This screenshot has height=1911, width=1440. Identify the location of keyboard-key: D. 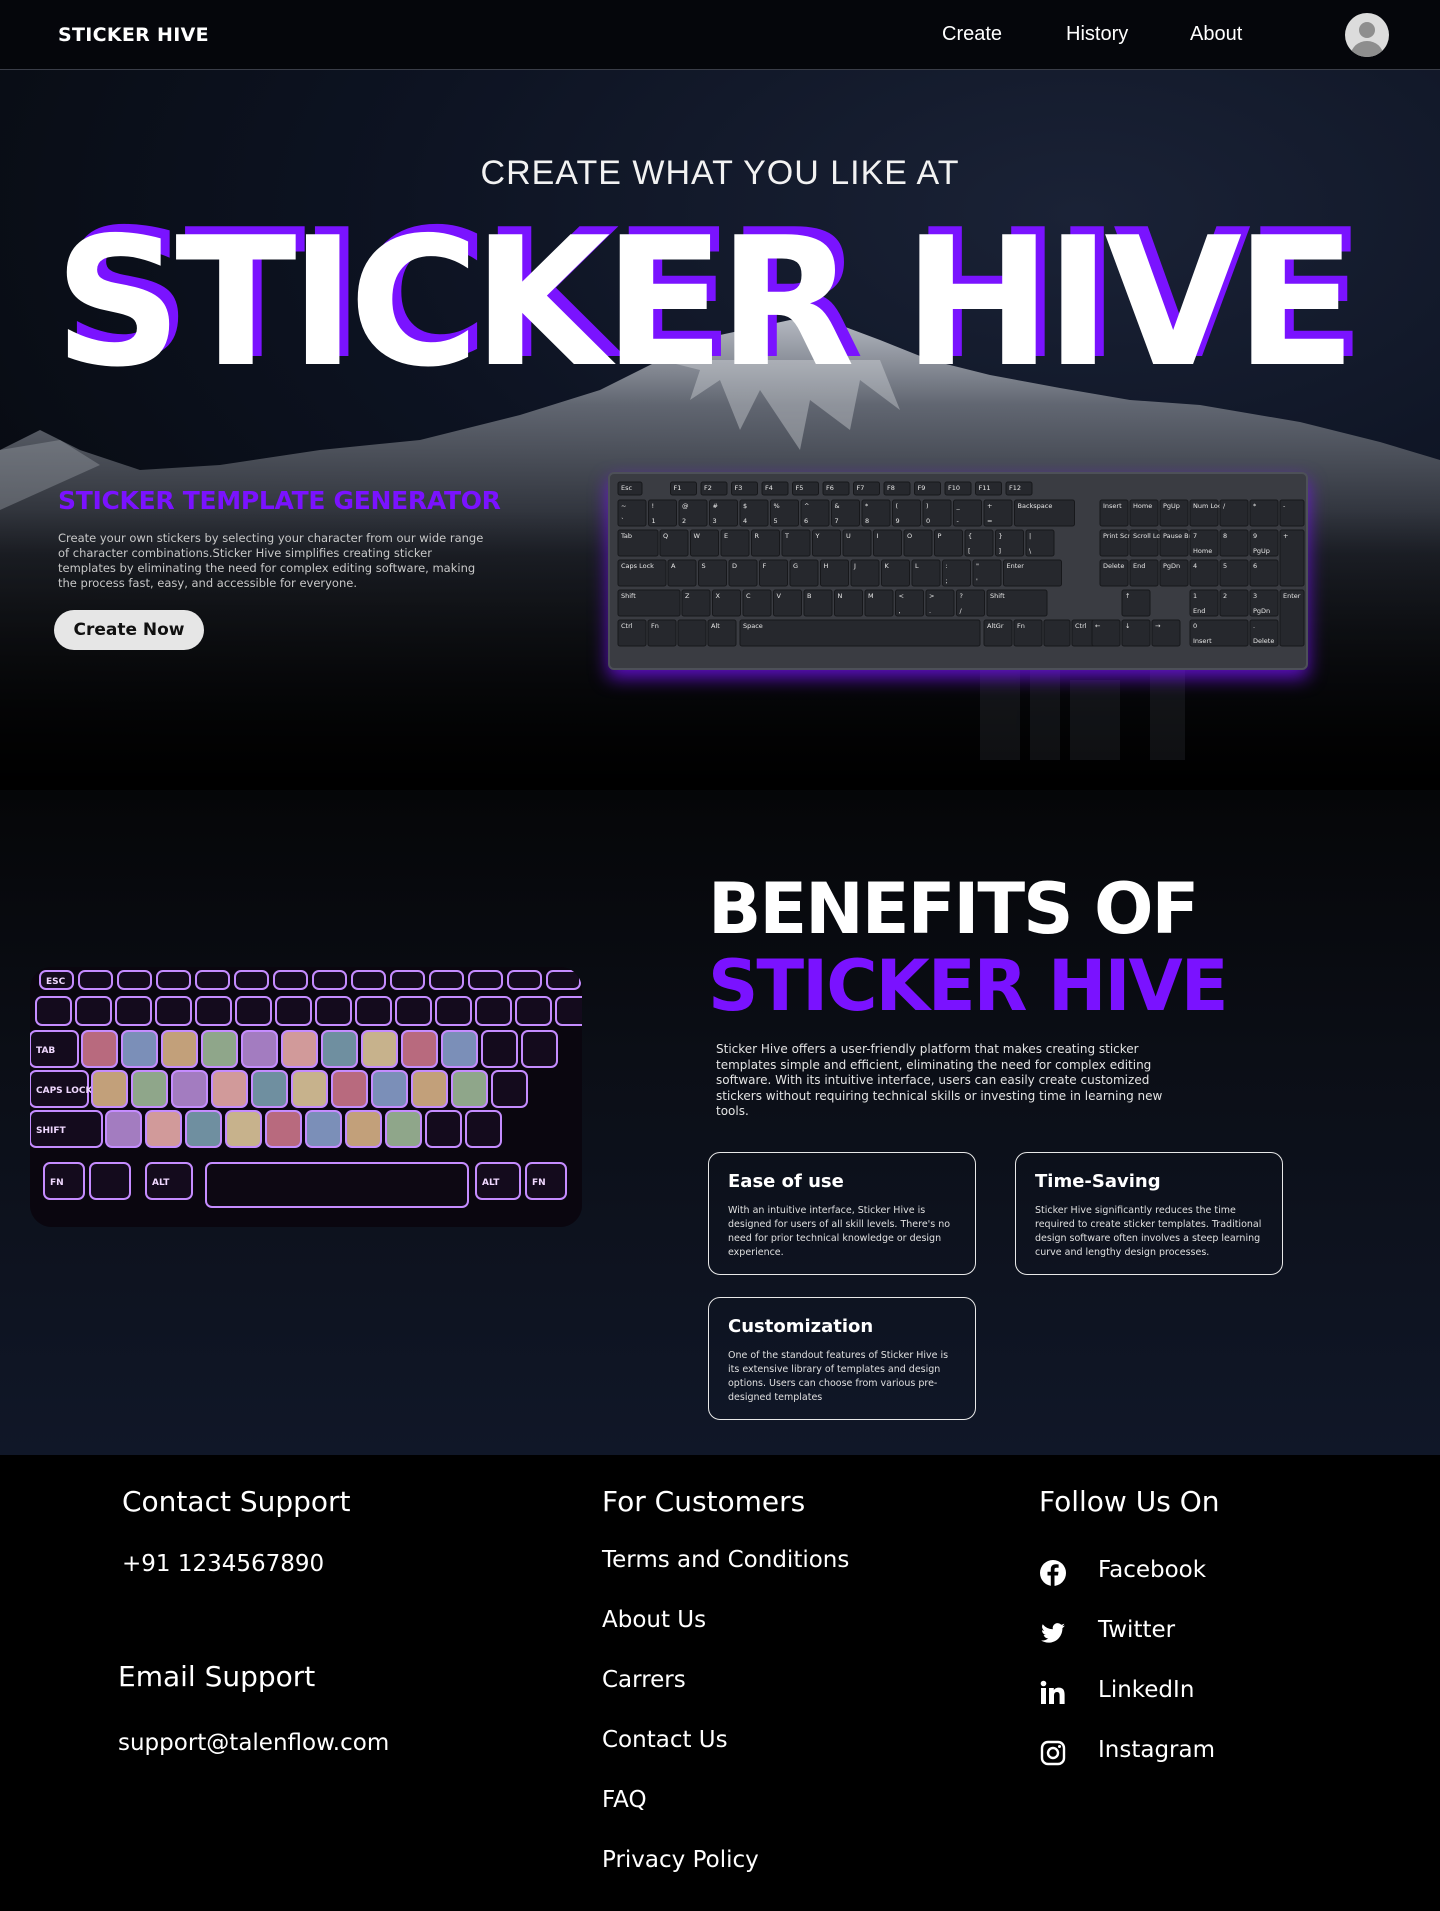
(743, 573).